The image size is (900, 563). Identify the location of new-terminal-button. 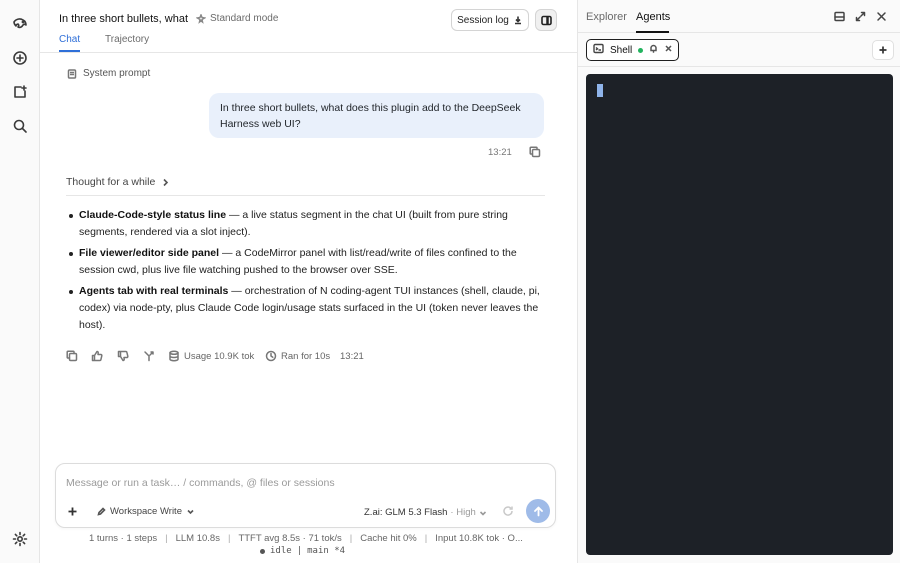
(883, 50).